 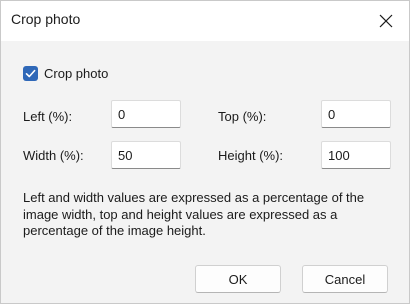 What do you see at coordinates (356, 114) in the screenshot?
I see `top-input` at bounding box center [356, 114].